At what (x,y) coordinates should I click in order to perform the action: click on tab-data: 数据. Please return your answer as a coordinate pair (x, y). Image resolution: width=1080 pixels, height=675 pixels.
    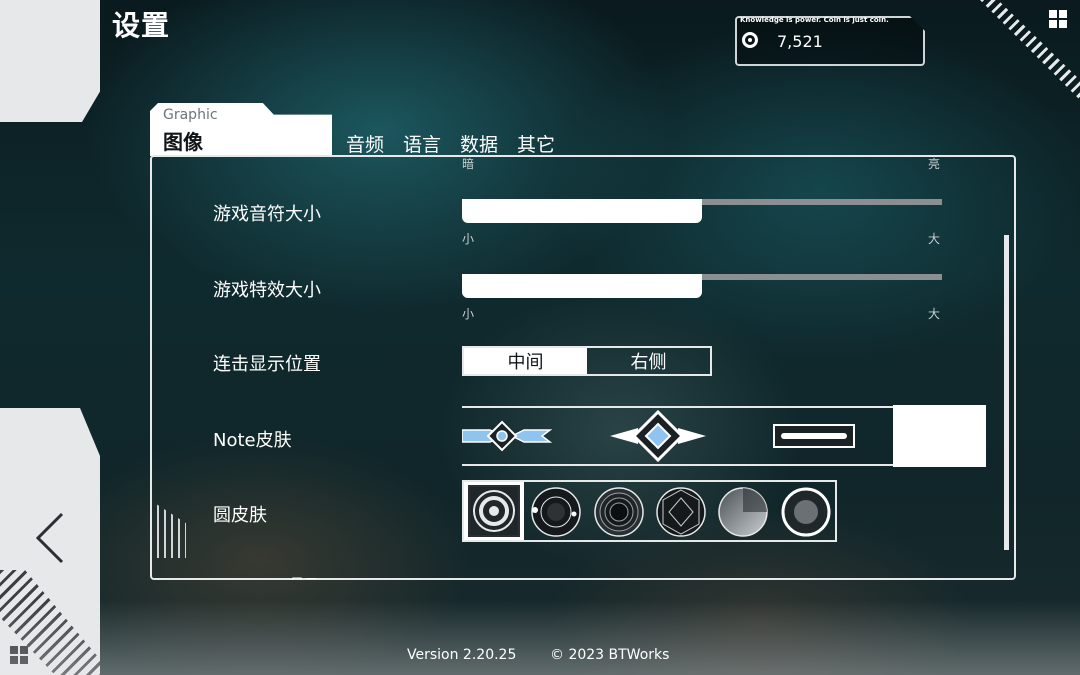
    Looking at the image, I should click on (479, 143).